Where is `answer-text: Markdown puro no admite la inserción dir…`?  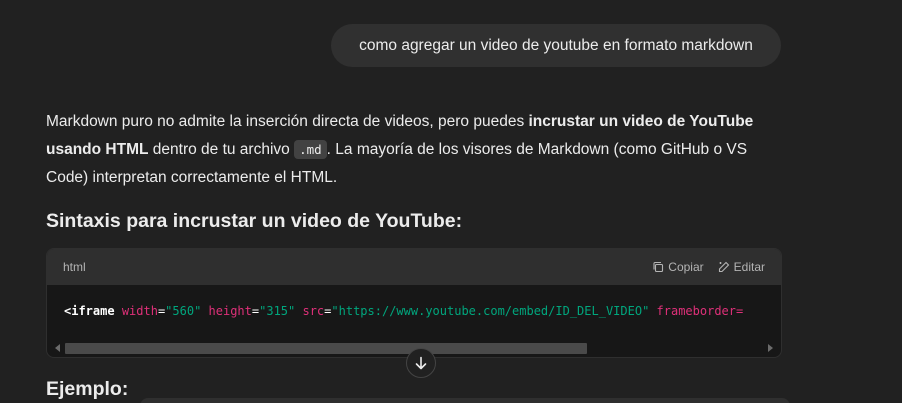 answer-text: Markdown puro no admite la inserción dir… is located at coordinates (287, 121).